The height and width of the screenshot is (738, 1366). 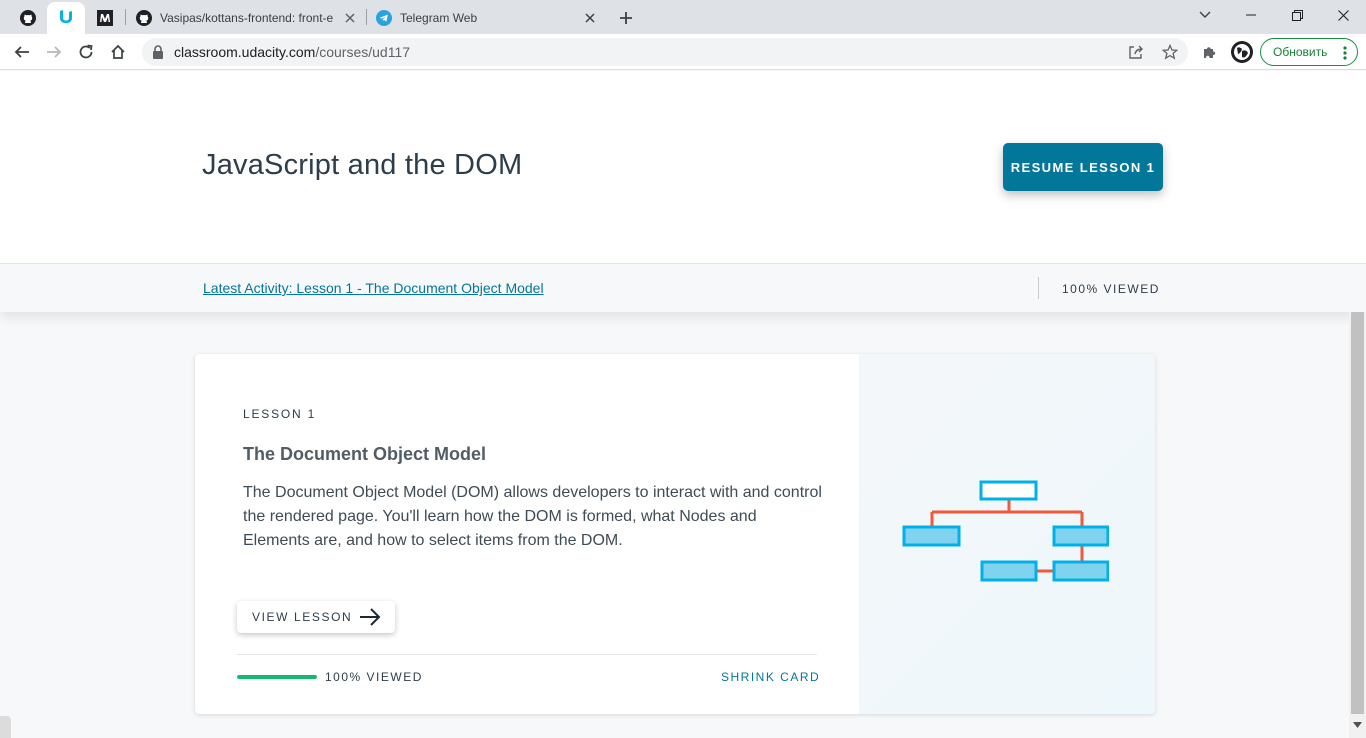 I want to click on forward-button, so click(x=54, y=52).